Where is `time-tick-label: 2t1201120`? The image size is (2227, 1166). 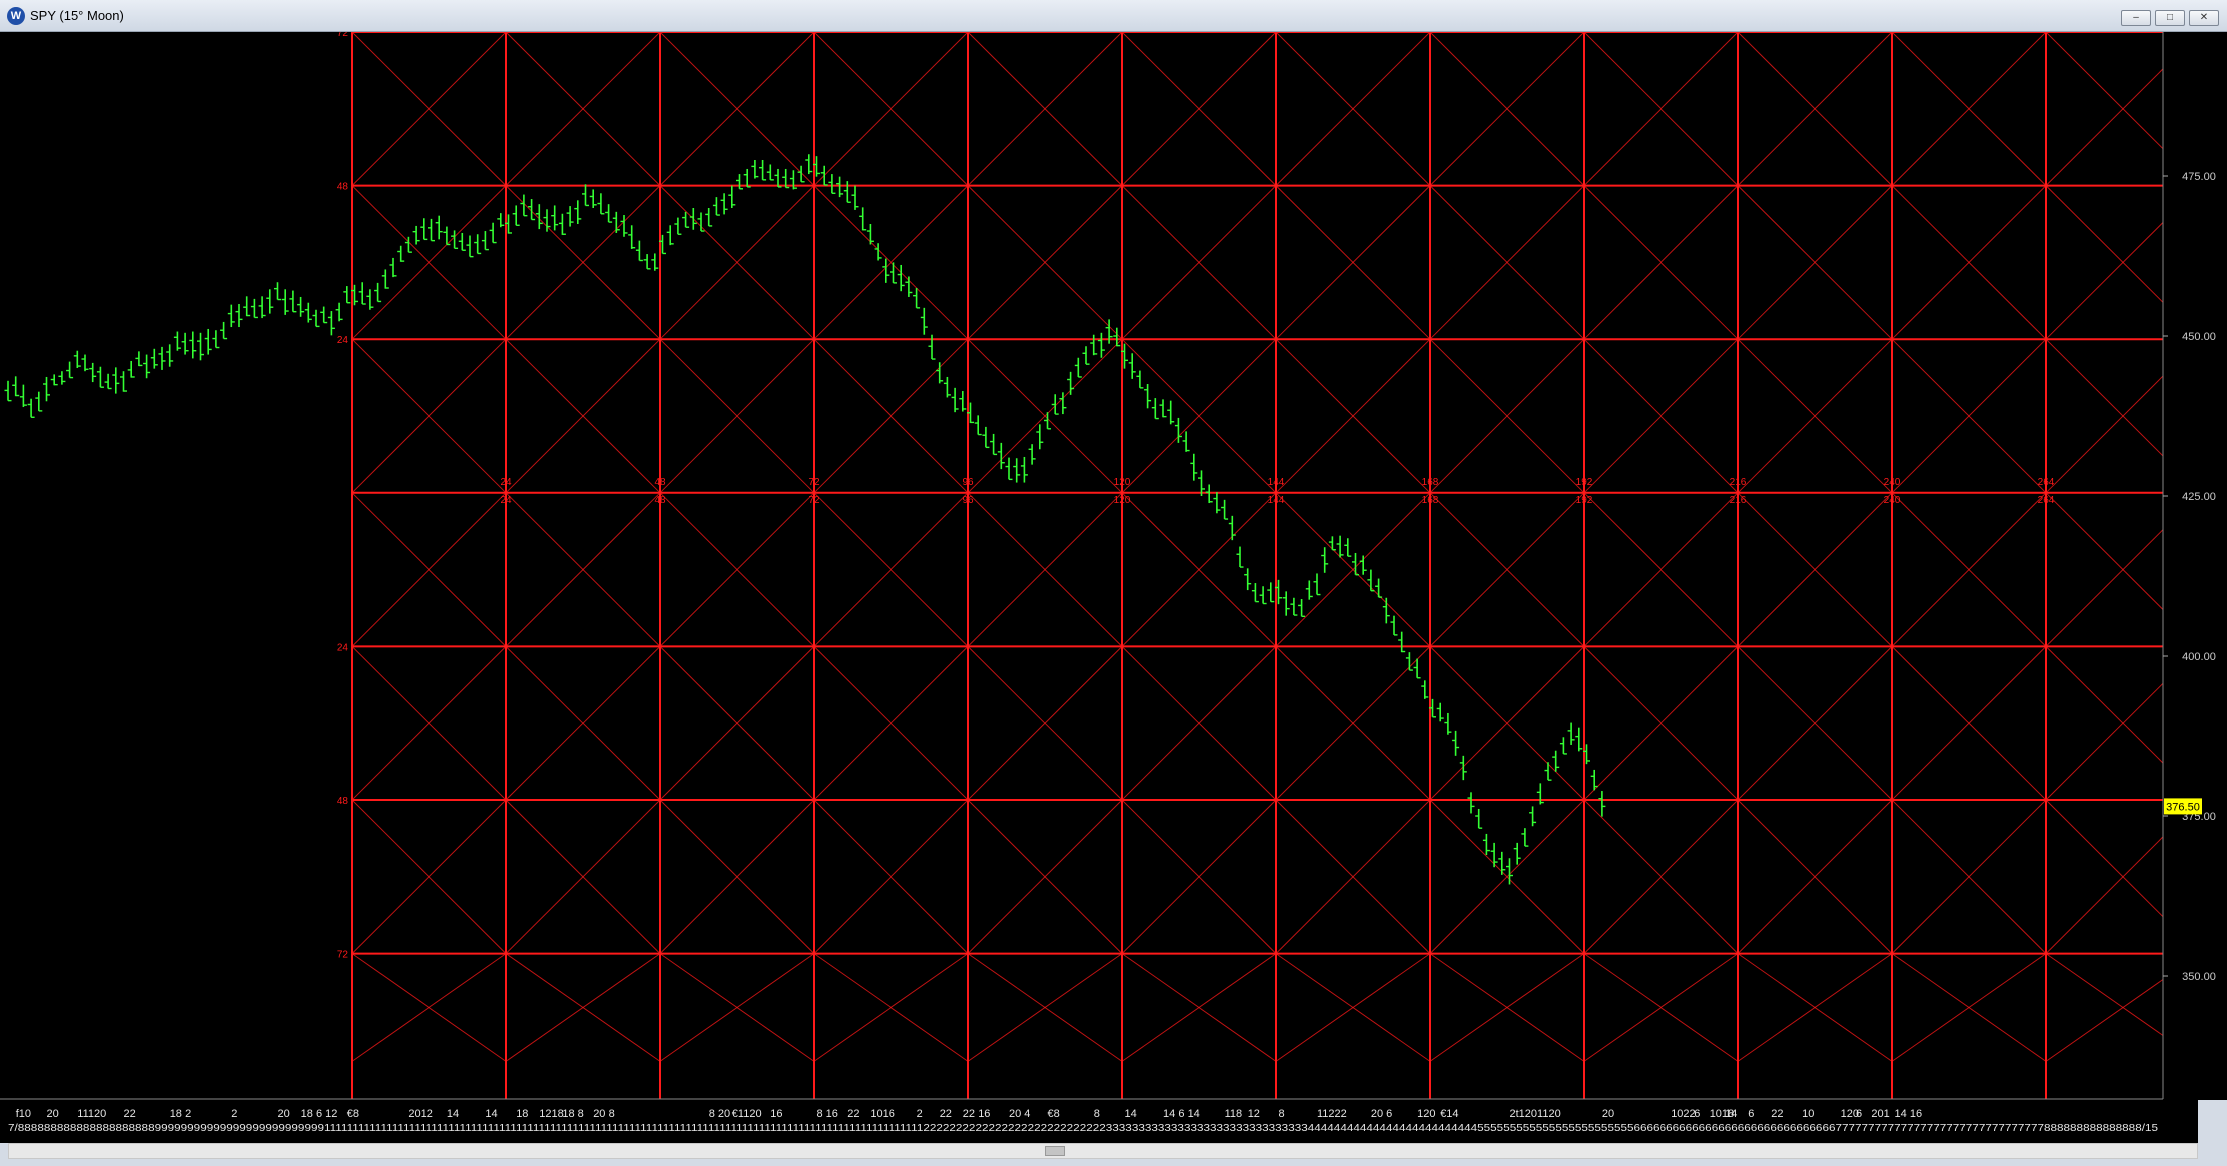
time-tick-label: 2t1201120 is located at coordinates (1535, 1114).